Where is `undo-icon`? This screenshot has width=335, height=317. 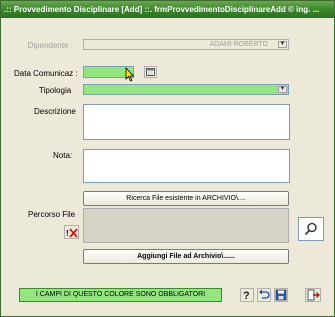
undo-icon is located at coordinates (264, 294).